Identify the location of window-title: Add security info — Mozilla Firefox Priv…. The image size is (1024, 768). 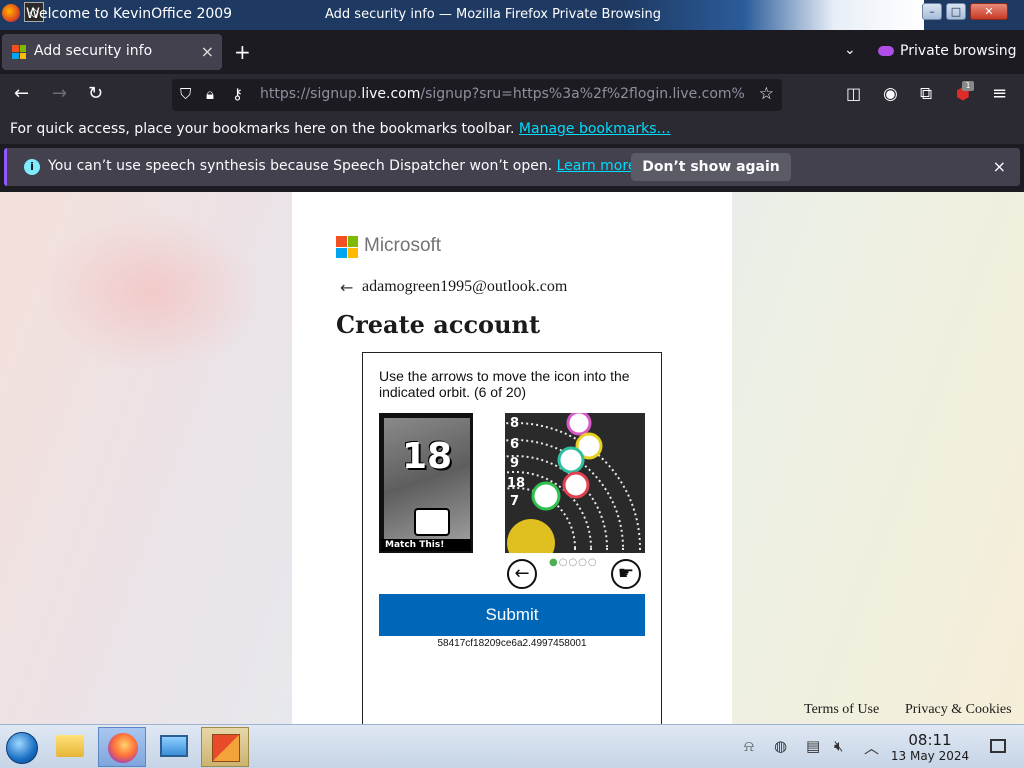
(493, 14).